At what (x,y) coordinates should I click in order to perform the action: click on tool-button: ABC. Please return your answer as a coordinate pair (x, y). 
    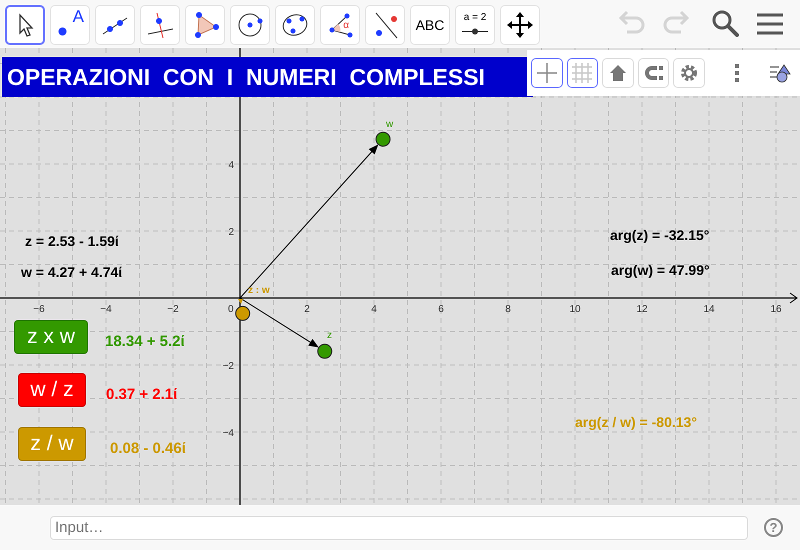
    Looking at the image, I should click on (430, 25).